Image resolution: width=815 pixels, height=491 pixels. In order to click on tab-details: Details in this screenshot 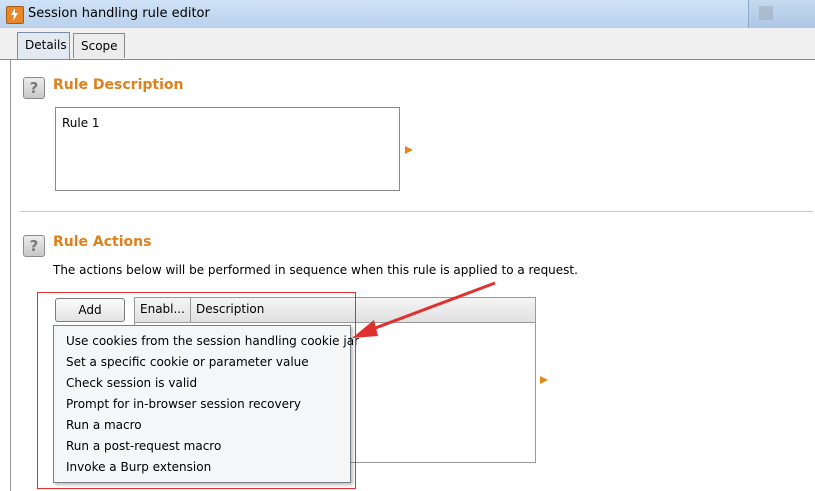, I will do `click(43, 45)`.